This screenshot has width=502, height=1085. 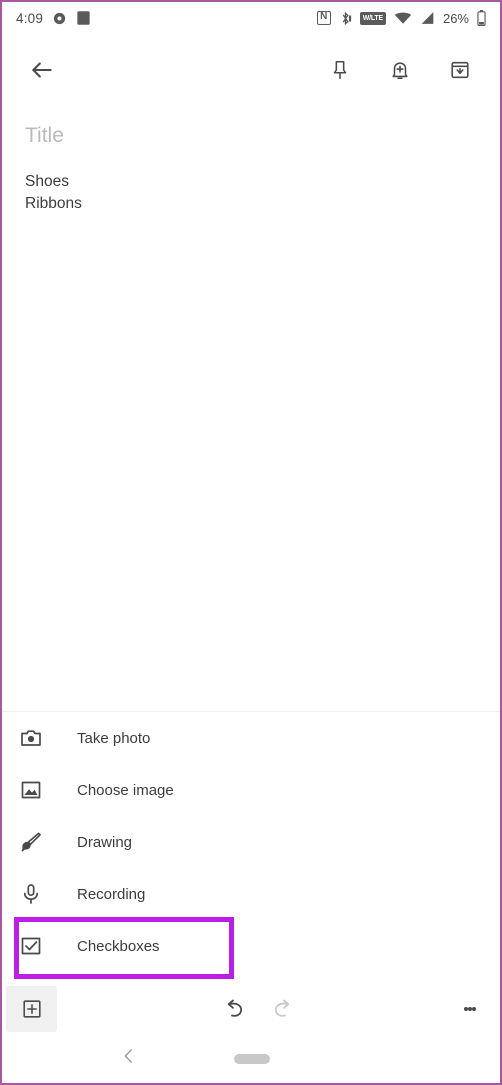 I want to click on add-attachment-button, so click(x=31, y=1009).